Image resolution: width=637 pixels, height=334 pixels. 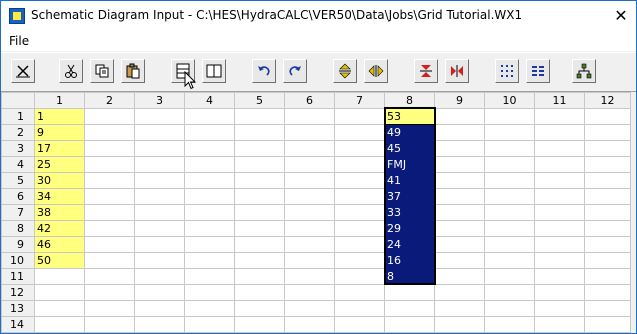 I want to click on grid-cell: 9, so click(x=59, y=132).